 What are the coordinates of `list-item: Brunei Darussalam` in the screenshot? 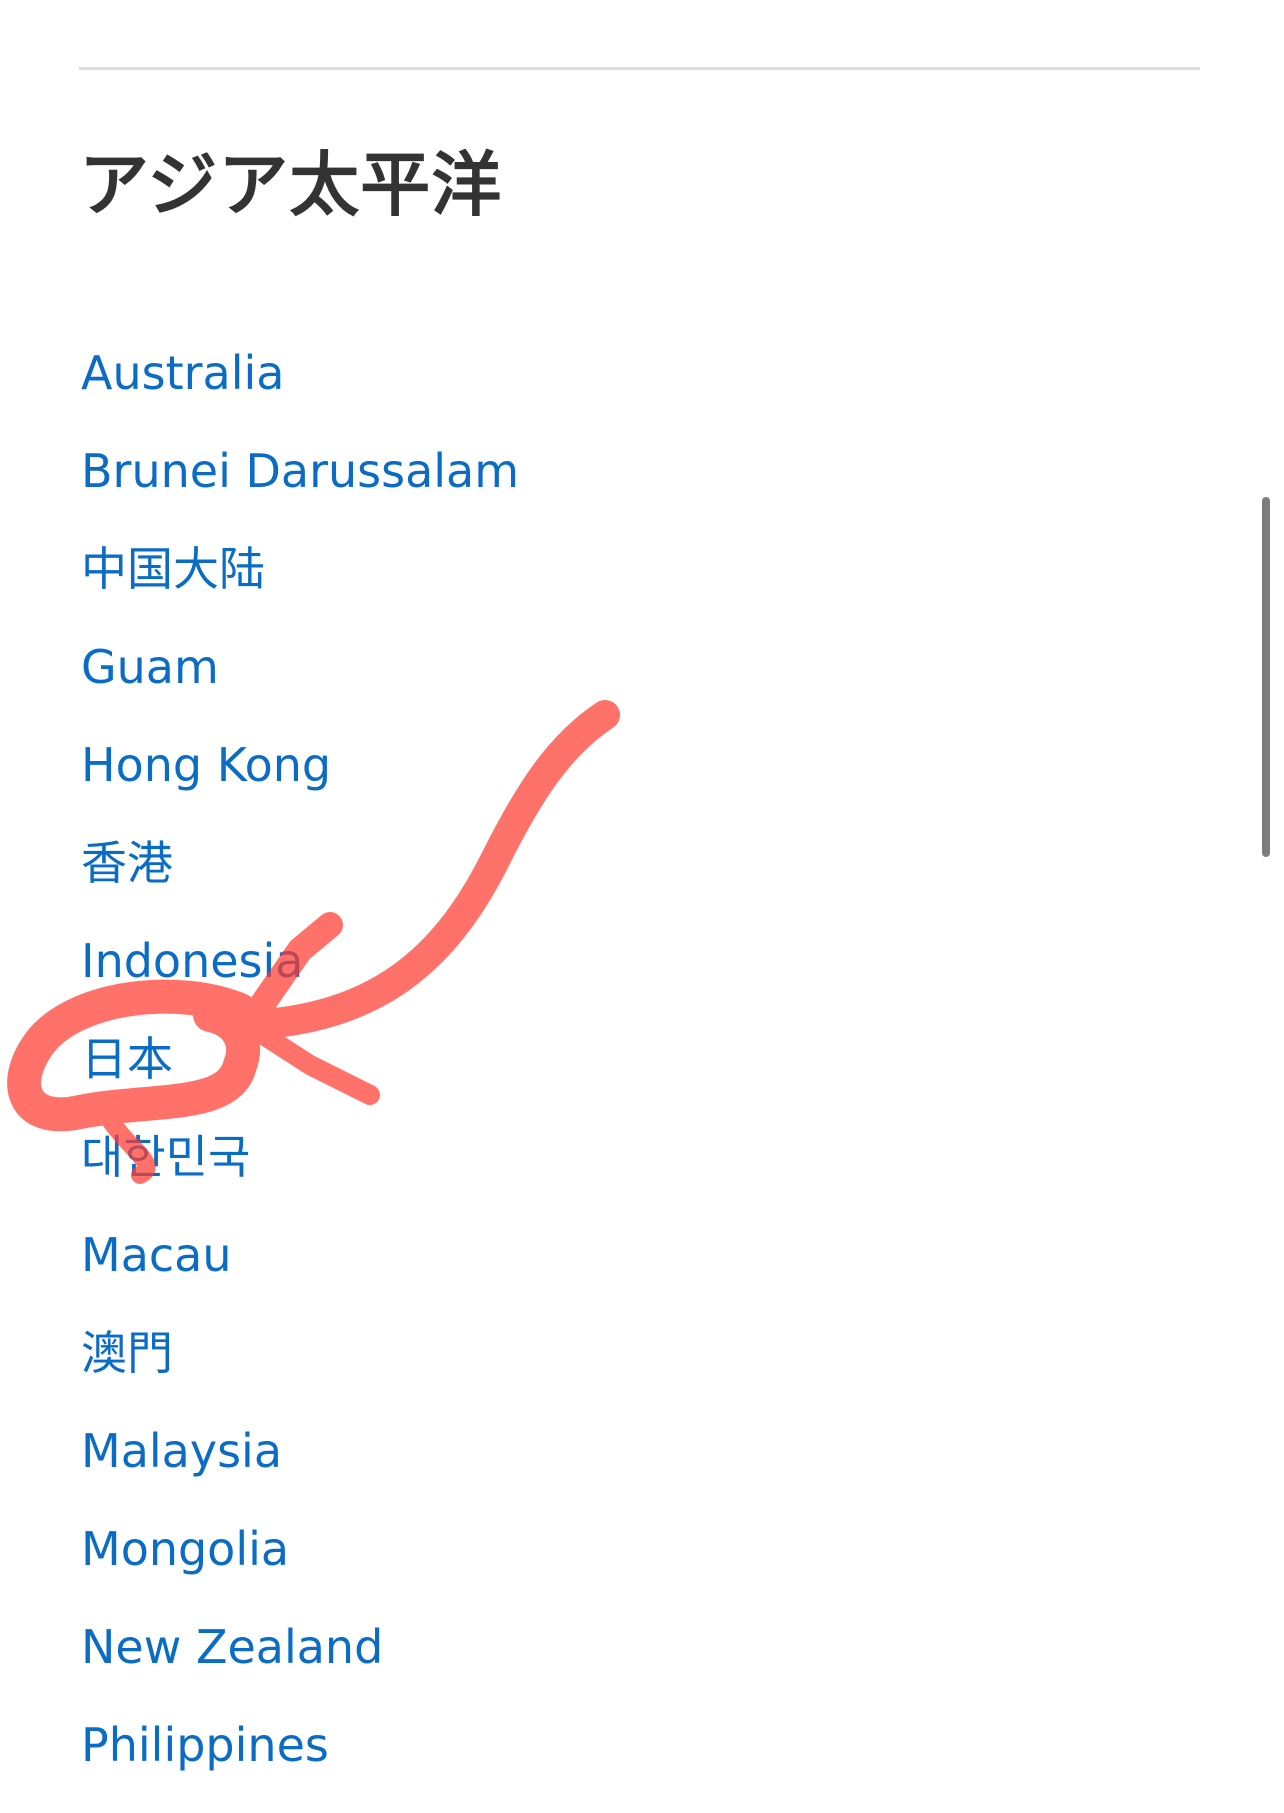 It's located at (300, 490).